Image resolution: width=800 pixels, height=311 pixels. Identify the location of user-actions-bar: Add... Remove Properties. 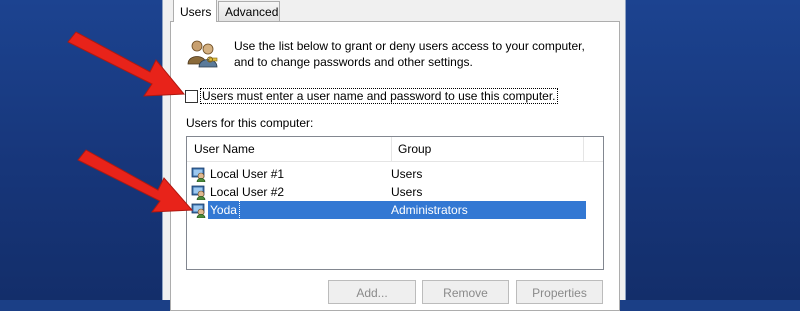
(396, 295).